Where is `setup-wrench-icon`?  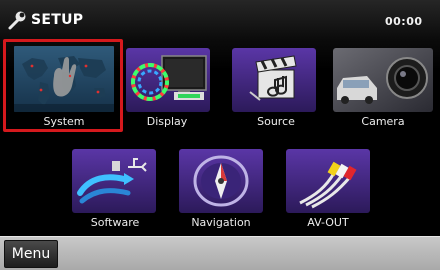
setup-wrench-icon is located at coordinates (17, 20).